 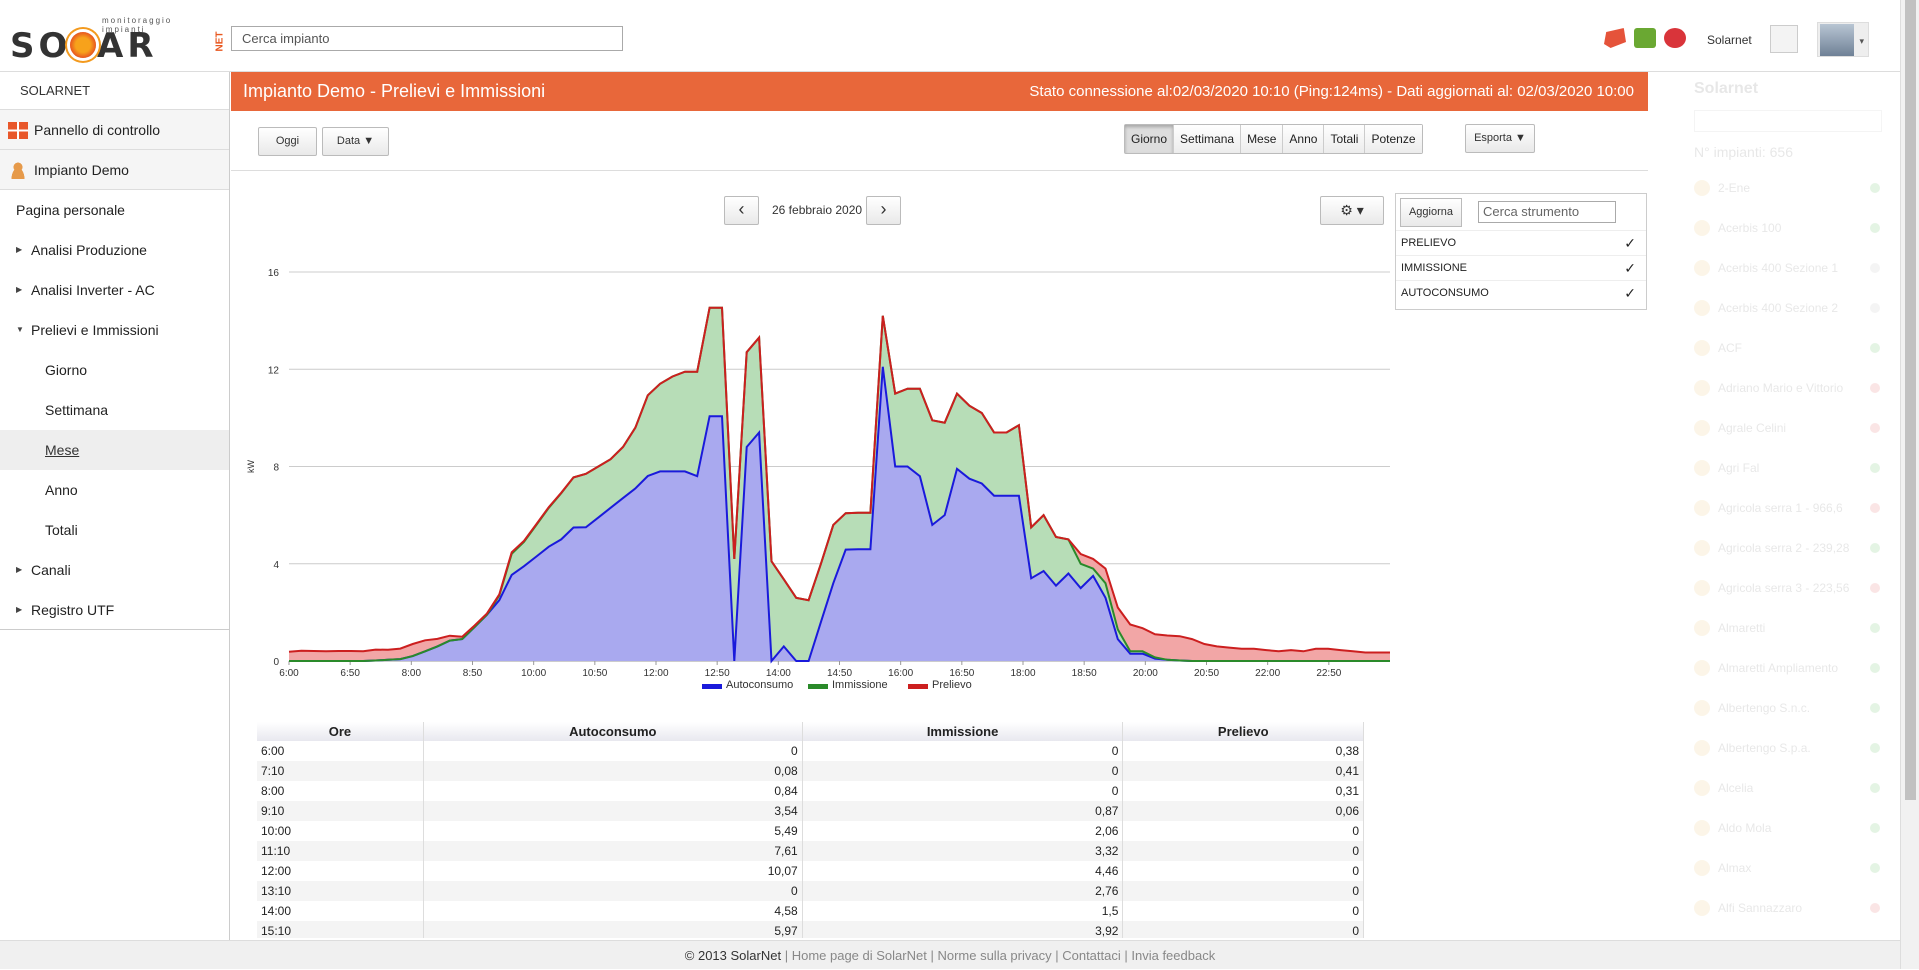 What do you see at coordinates (1788, 748) in the screenshot?
I see `plant-list-item: Albertengo S.p.a.` at bounding box center [1788, 748].